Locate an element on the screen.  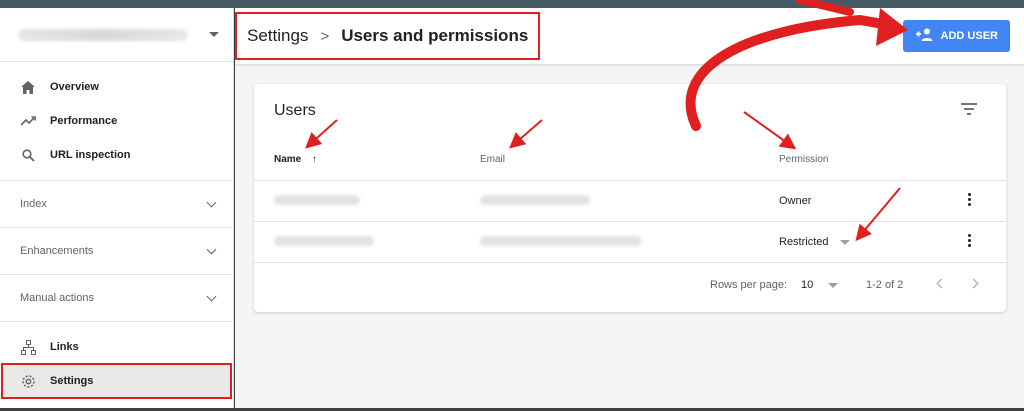
add-user-button: ADD USER is located at coordinates (956, 36).